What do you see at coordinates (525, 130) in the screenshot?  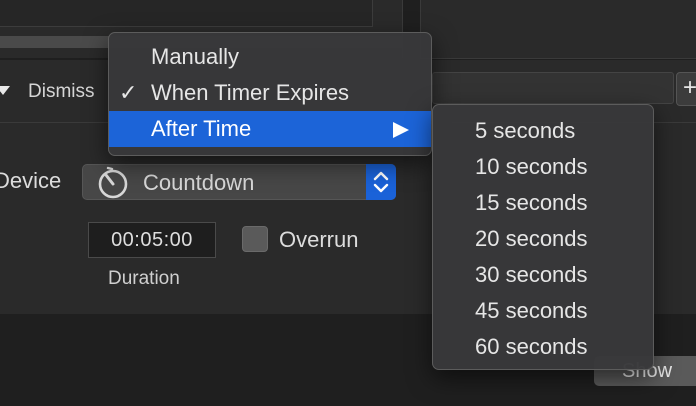 I see `submenu-item-label: 5 seconds` at bounding box center [525, 130].